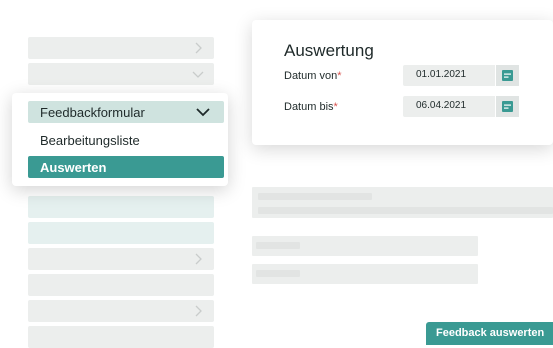 Image resolution: width=553 pixels, height=348 pixels. Describe the element at coordinates (329, 50) in the screenshot. I see `card-title: Auswertung` at that location.